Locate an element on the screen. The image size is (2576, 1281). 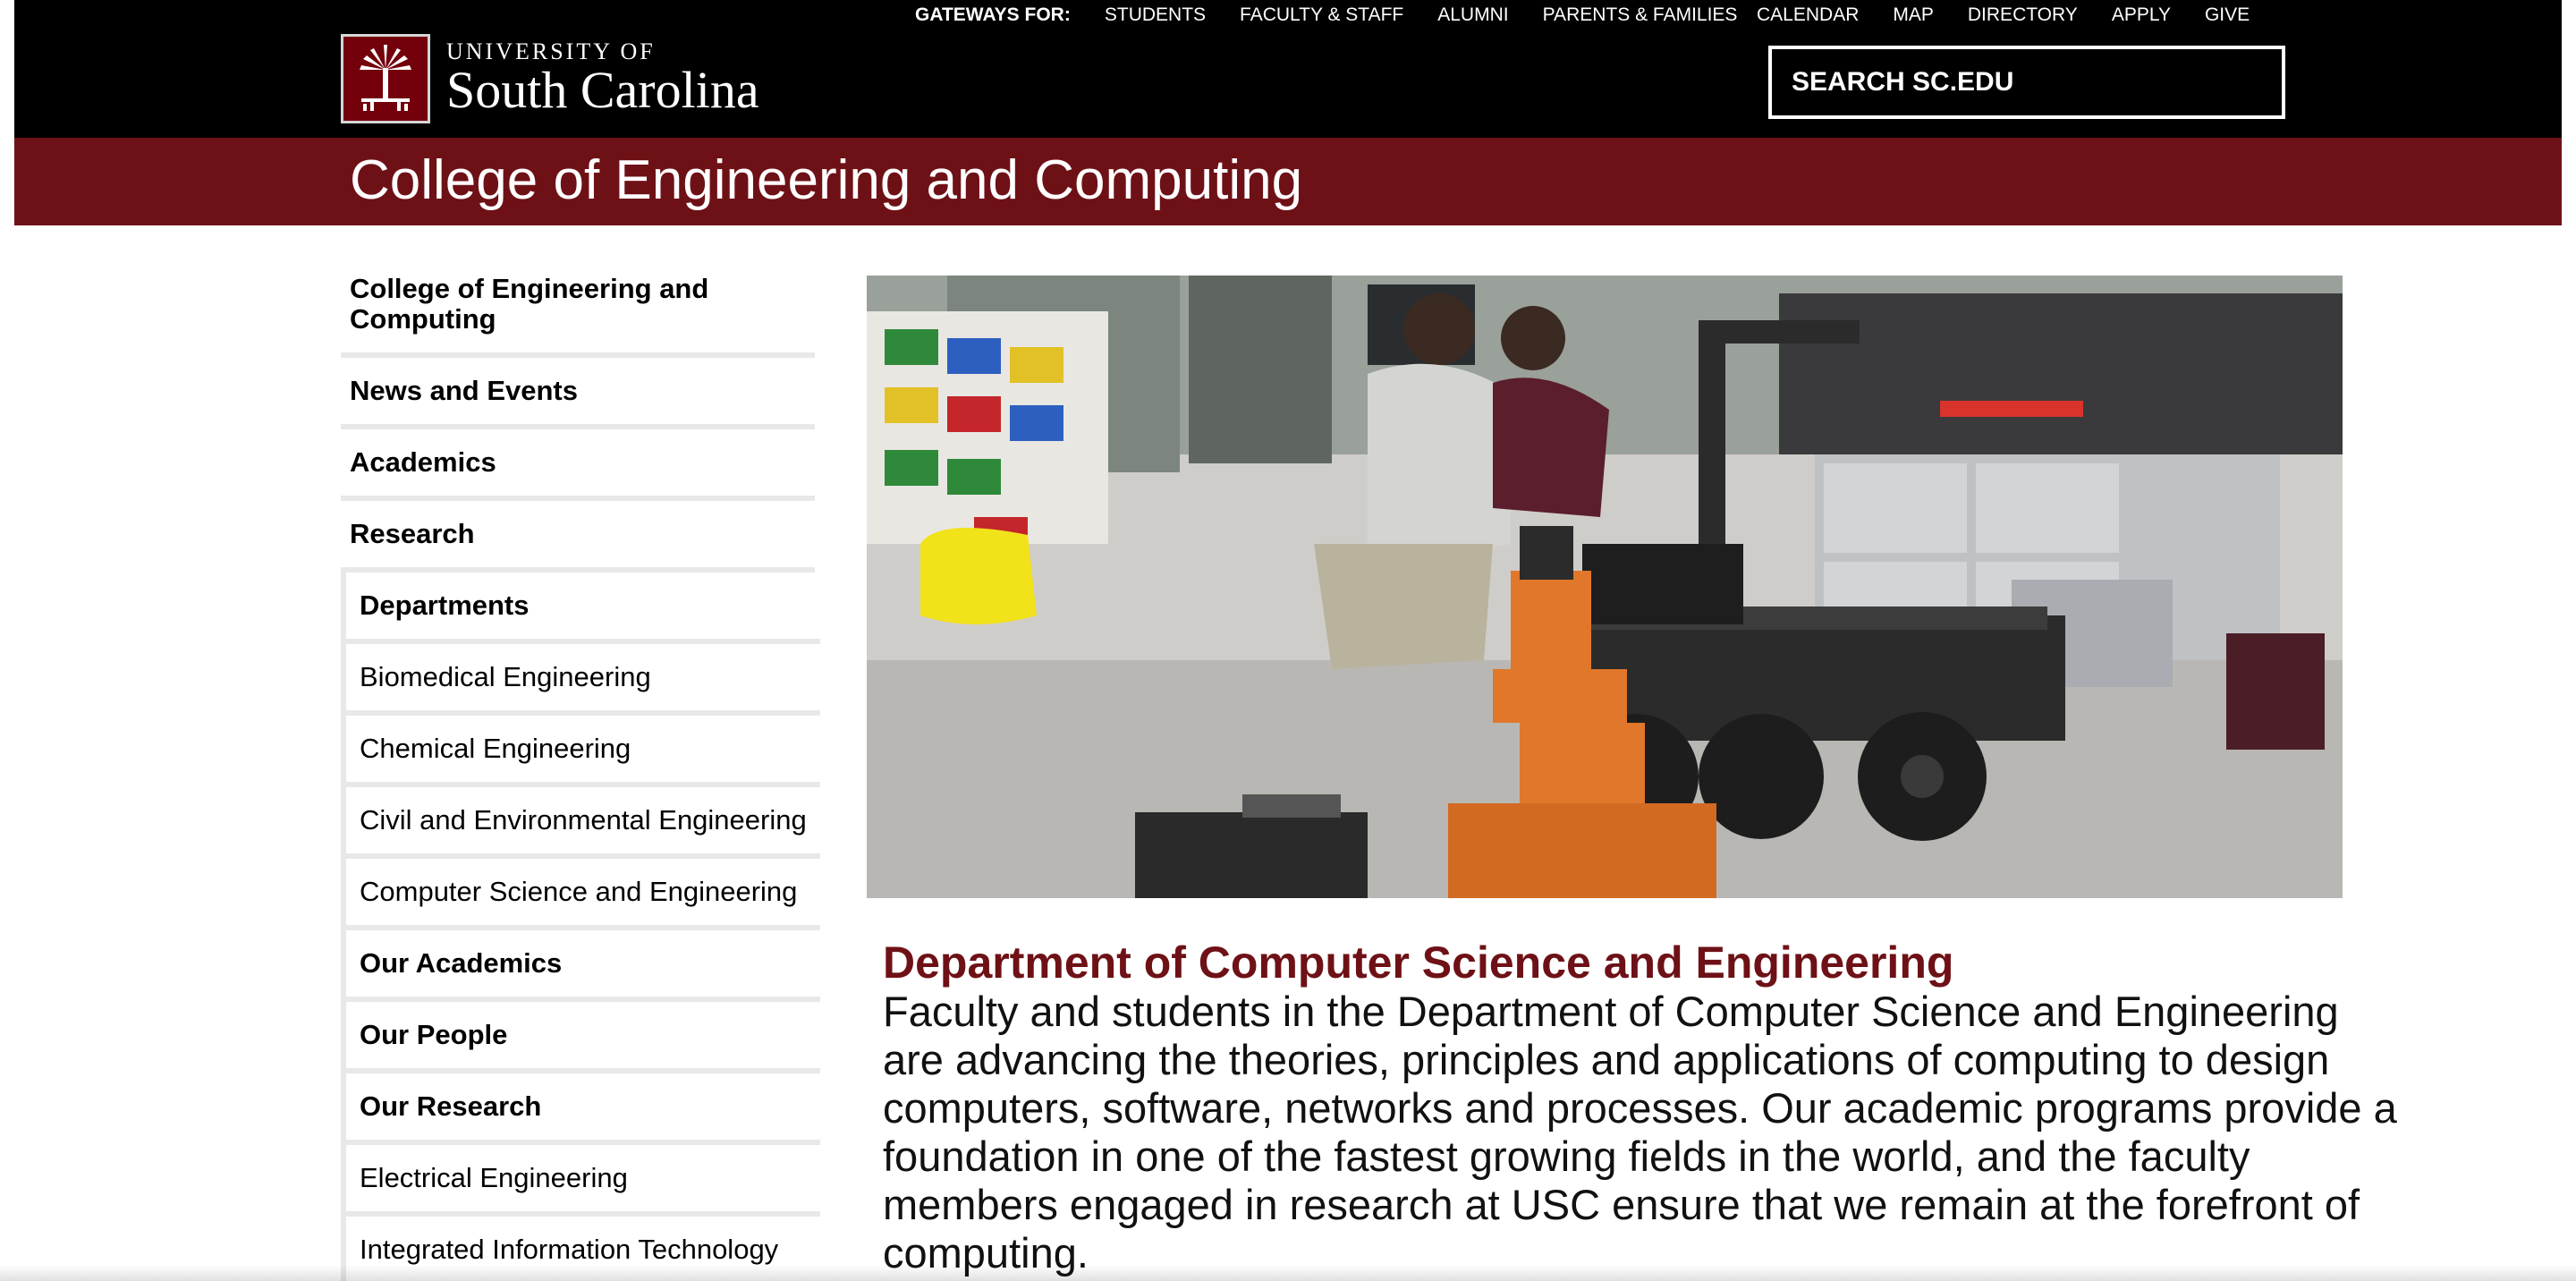
university-logo: UNIVERSITY OF South Carolina is located at coordinates (550, 78).